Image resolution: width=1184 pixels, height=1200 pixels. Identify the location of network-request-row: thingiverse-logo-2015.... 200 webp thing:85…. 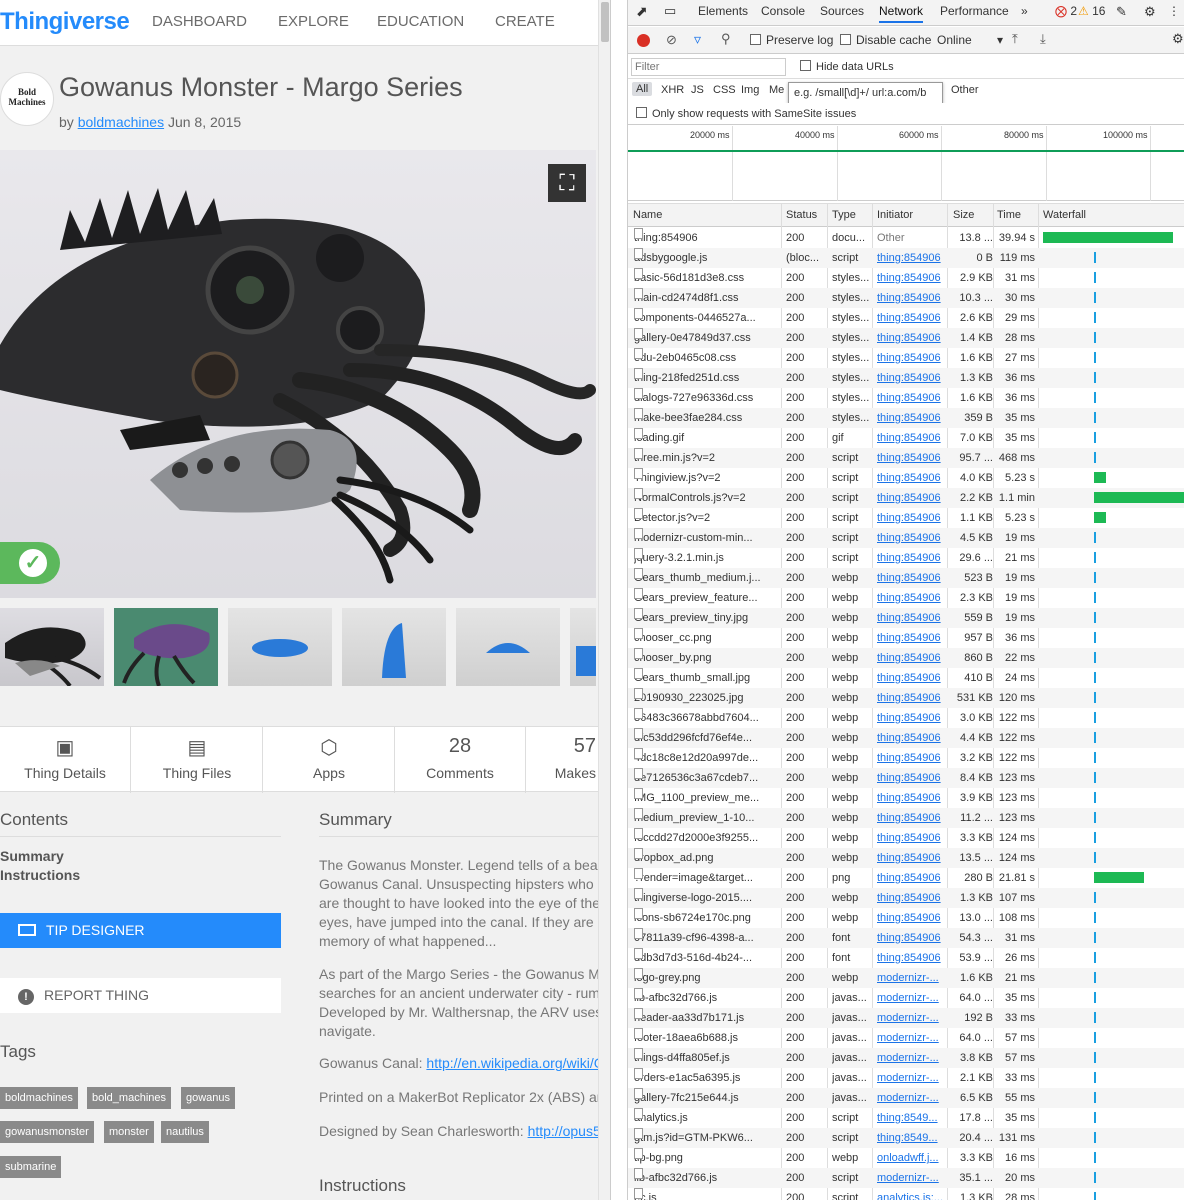
(906, 898).